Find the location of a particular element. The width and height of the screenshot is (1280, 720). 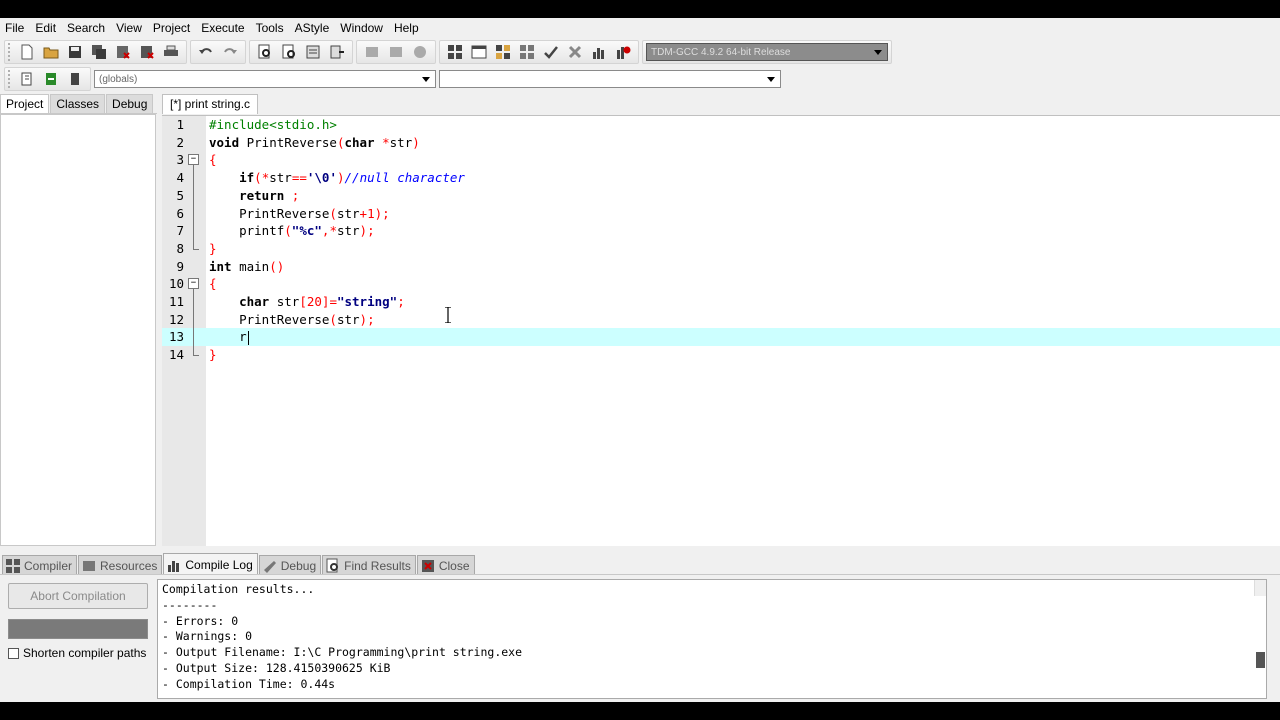

remove-from-project-button is located at coordinates (396, 52).